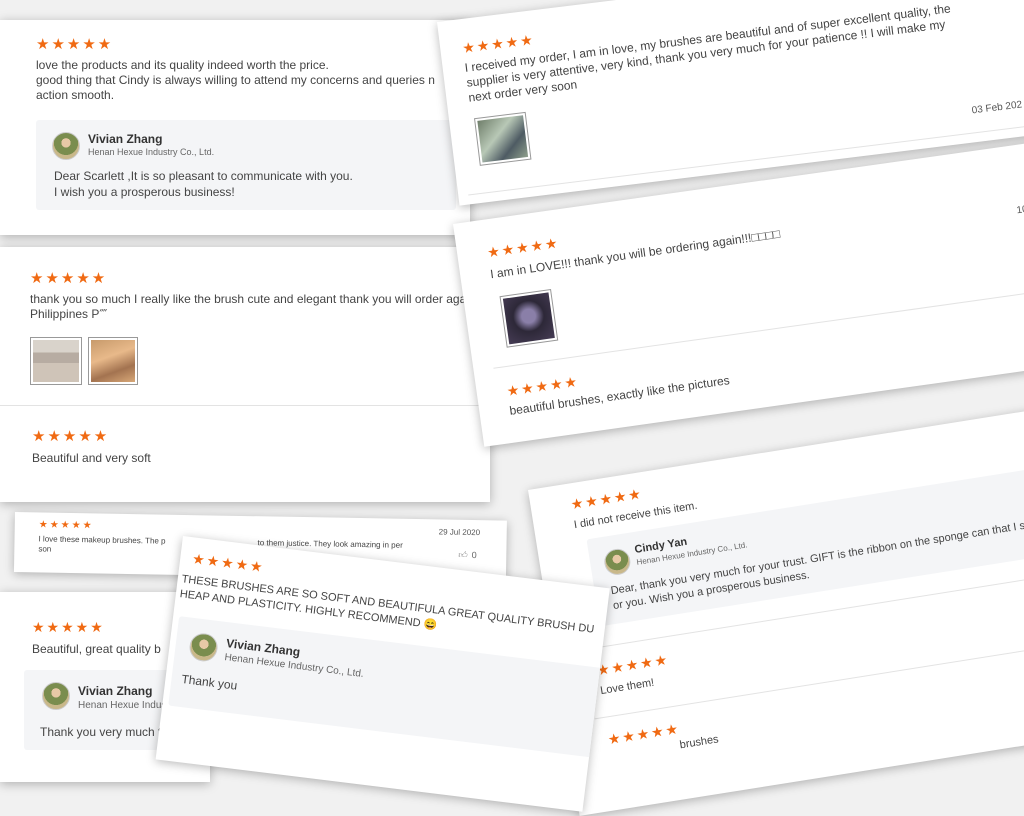 The height and width of the screenshot is (816, 1024). Describe the element at coordinates (69, 314) in the screenshot. I see `review-text-line: Philippines P⁗` at that location.